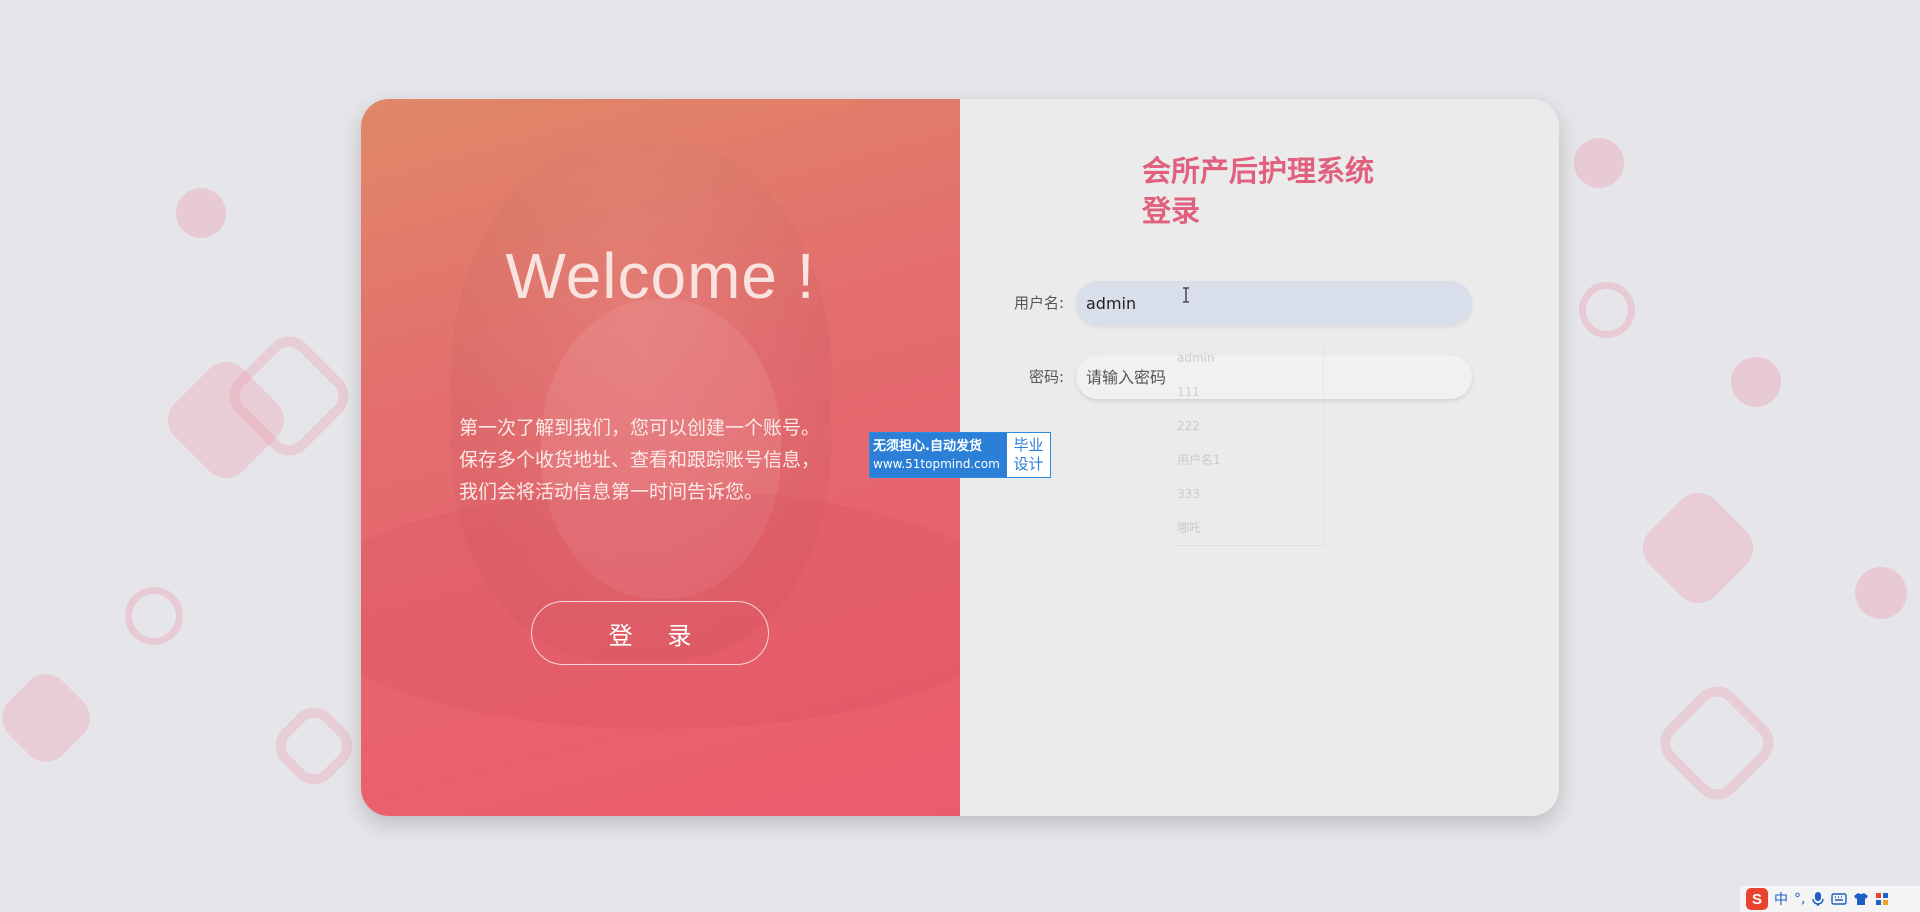  I want to click on username-label: 用户名:, so click(1038, 303).